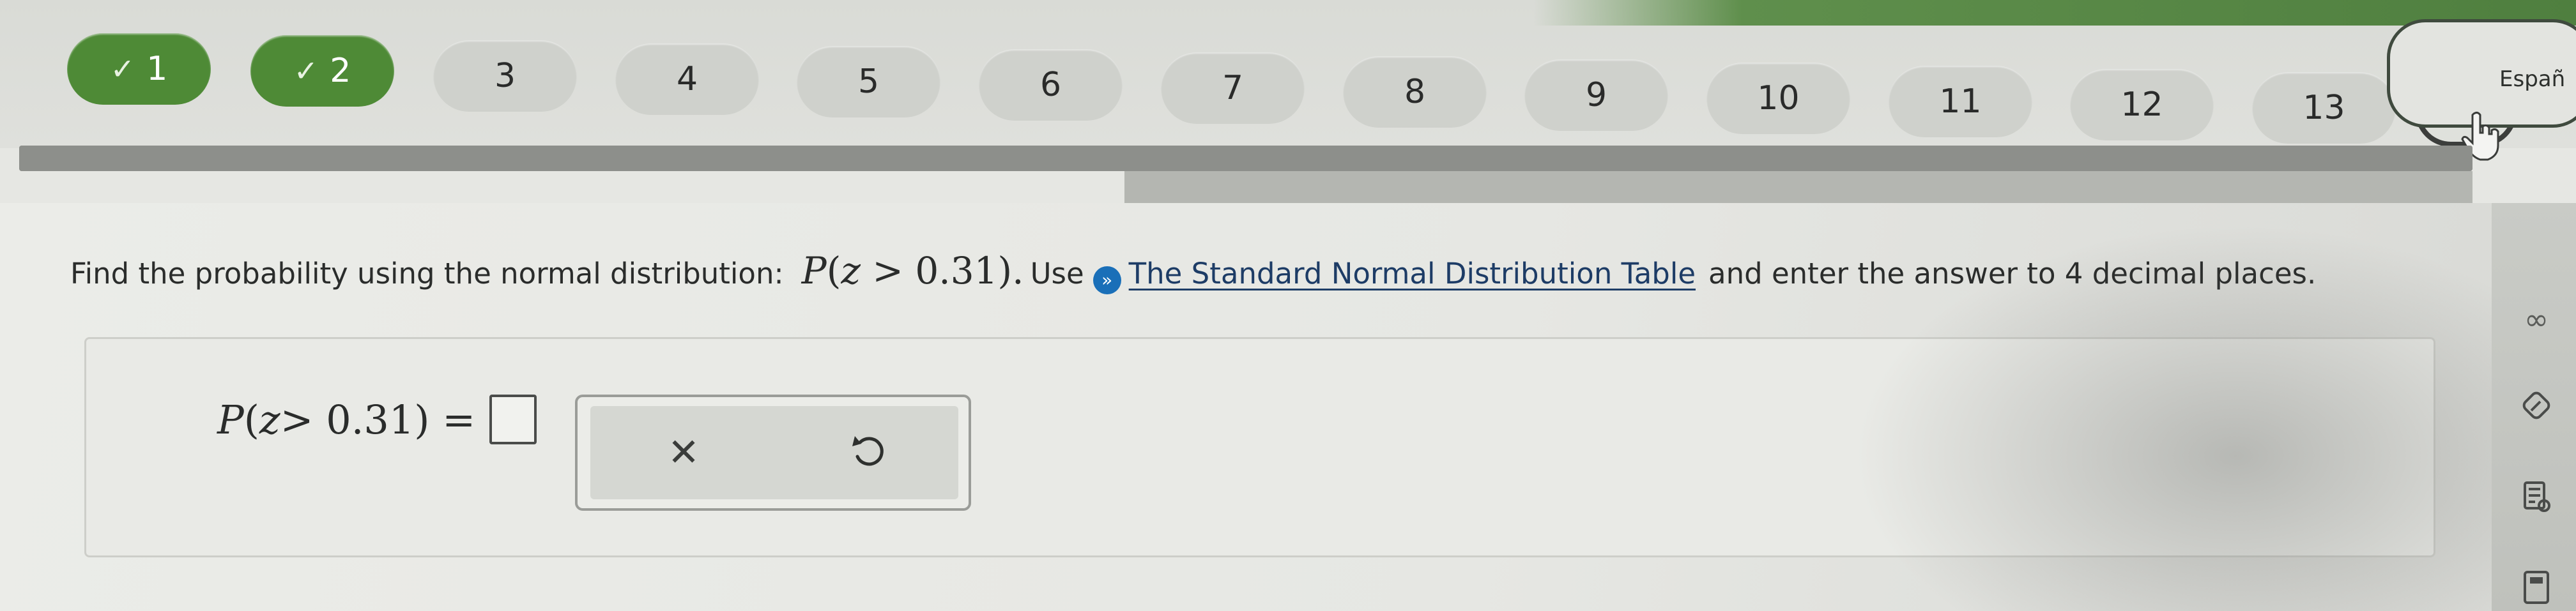 The image size is (2576, 611). I want to click on eq-p: P, so click(230, 420).